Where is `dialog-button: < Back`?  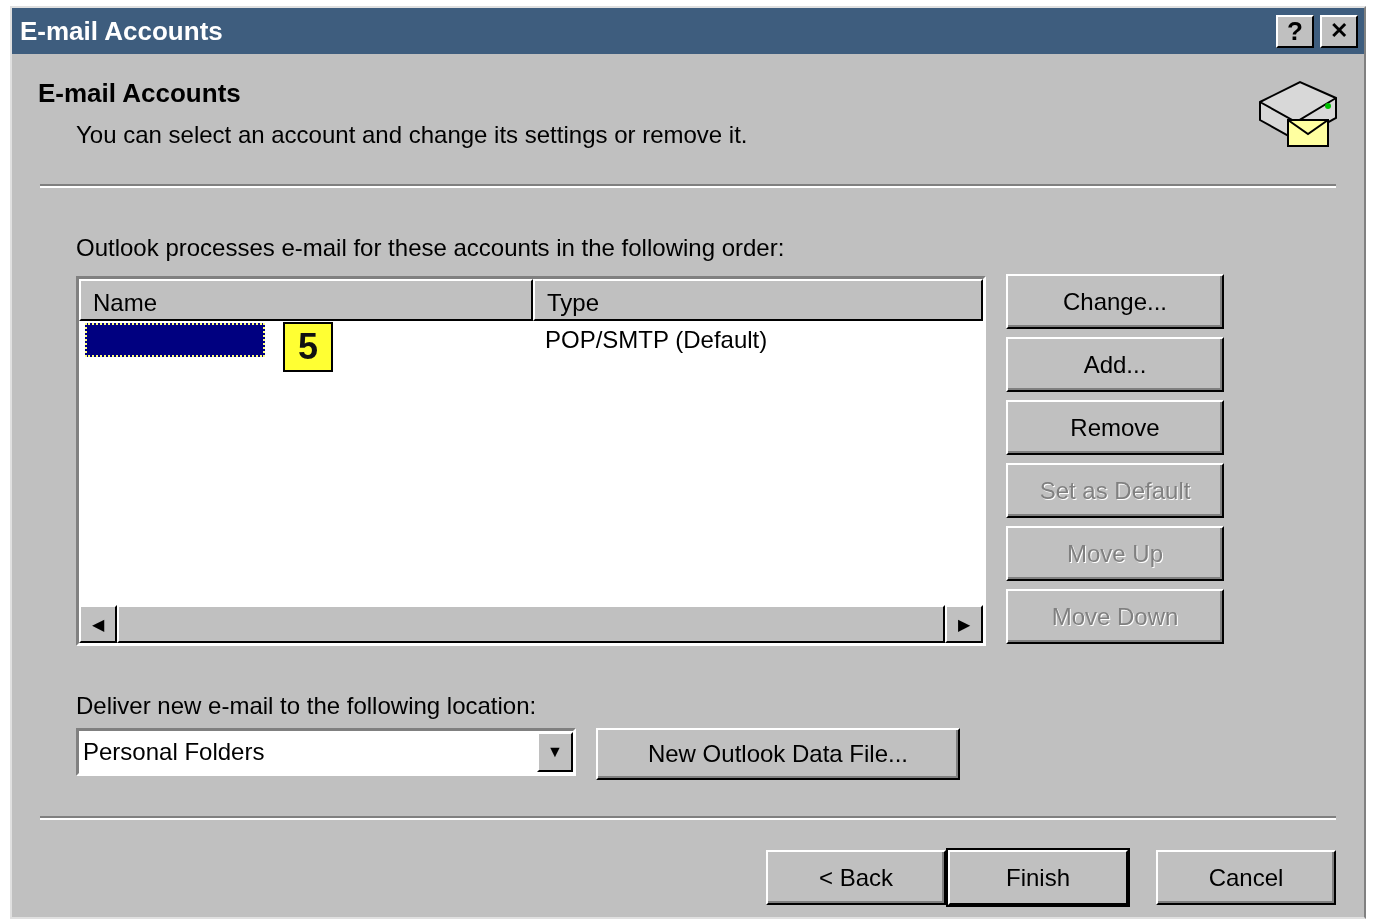 dialog-button: < Back is located at coordinates (856, 877).